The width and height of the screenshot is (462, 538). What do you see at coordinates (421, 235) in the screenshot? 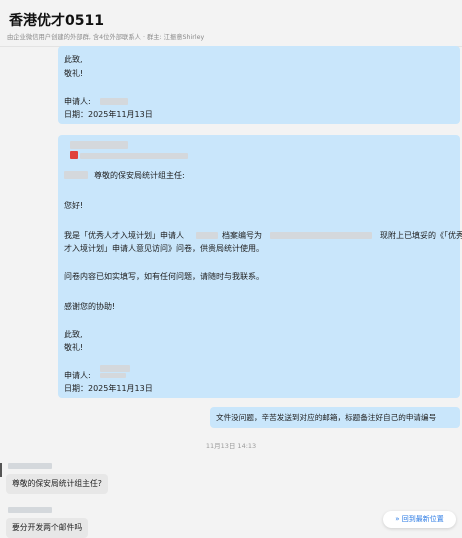
I see `paragraph-line: 现附上已填妥的《「优秀人` at bounding box center [421, 235].